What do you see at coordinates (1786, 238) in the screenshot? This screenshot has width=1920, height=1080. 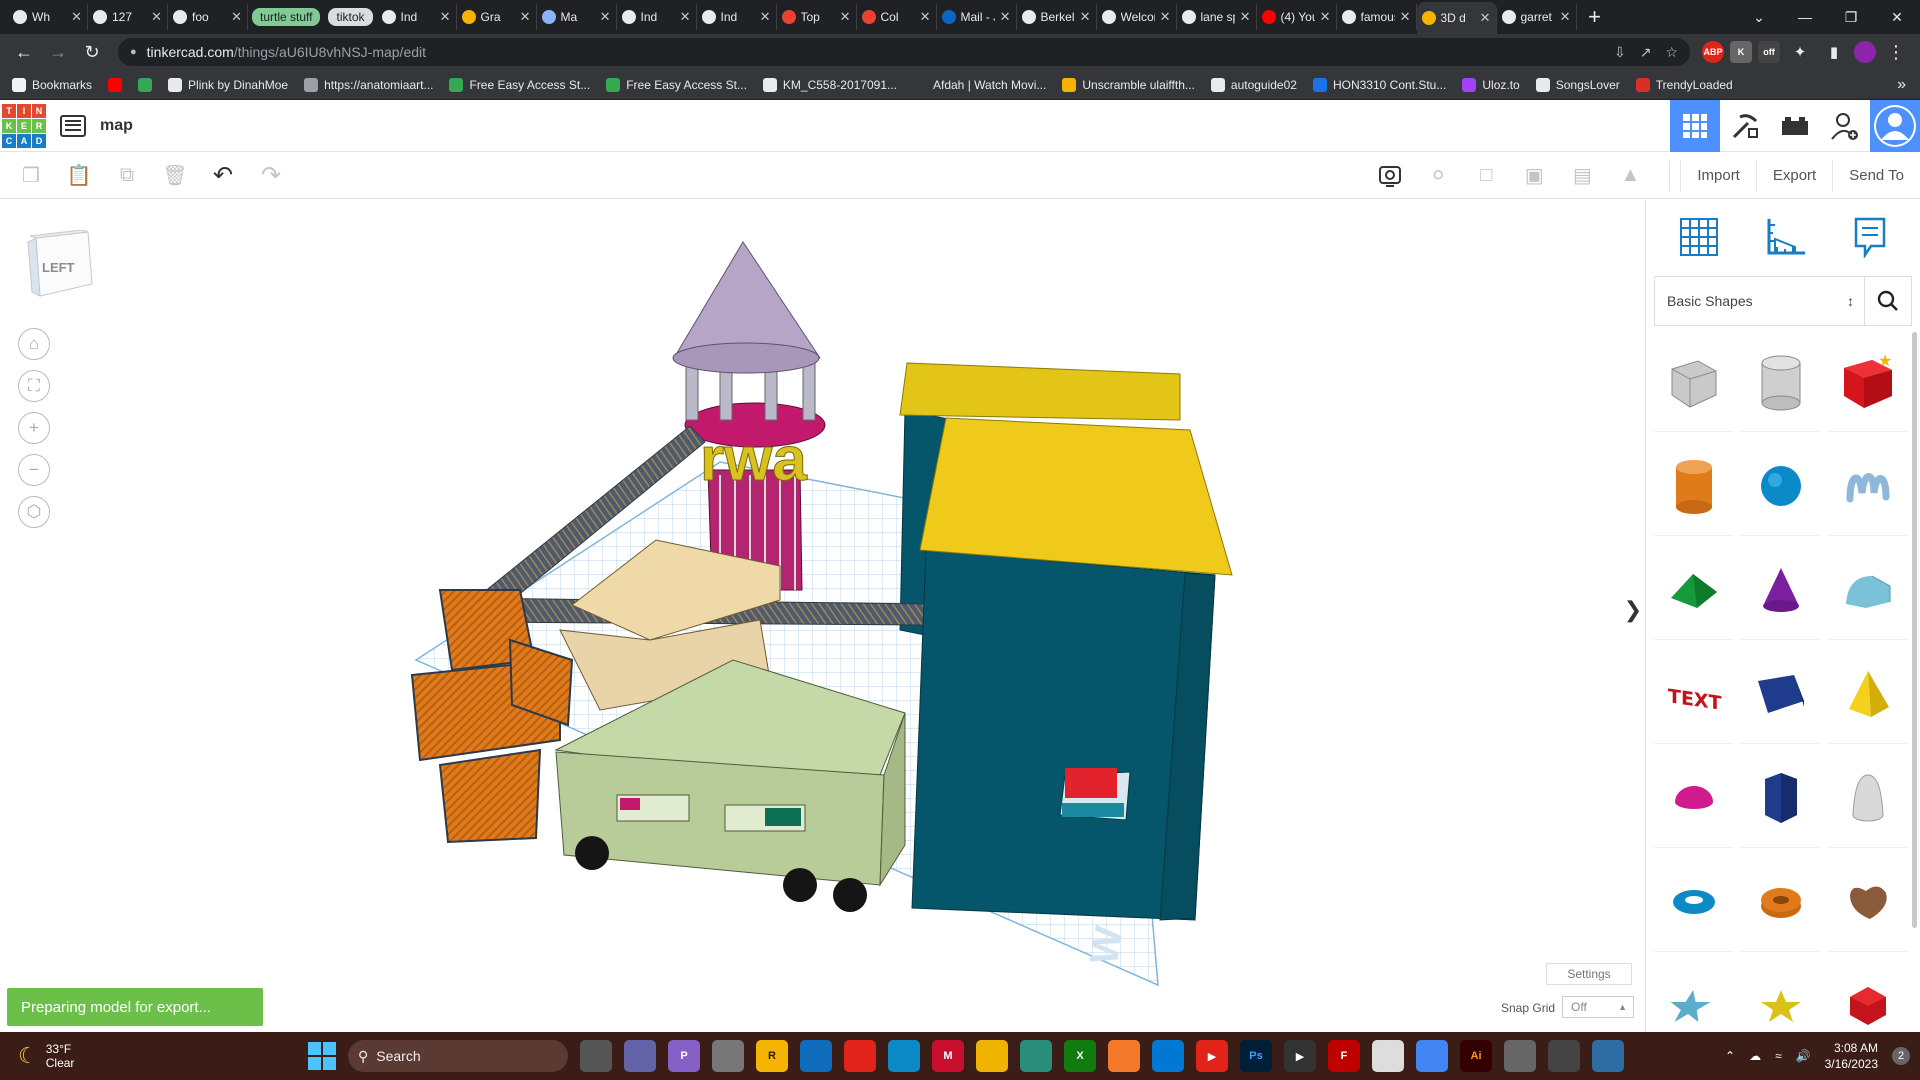 I see `ruler-tool-icon` at bounding box center [1786, 238].